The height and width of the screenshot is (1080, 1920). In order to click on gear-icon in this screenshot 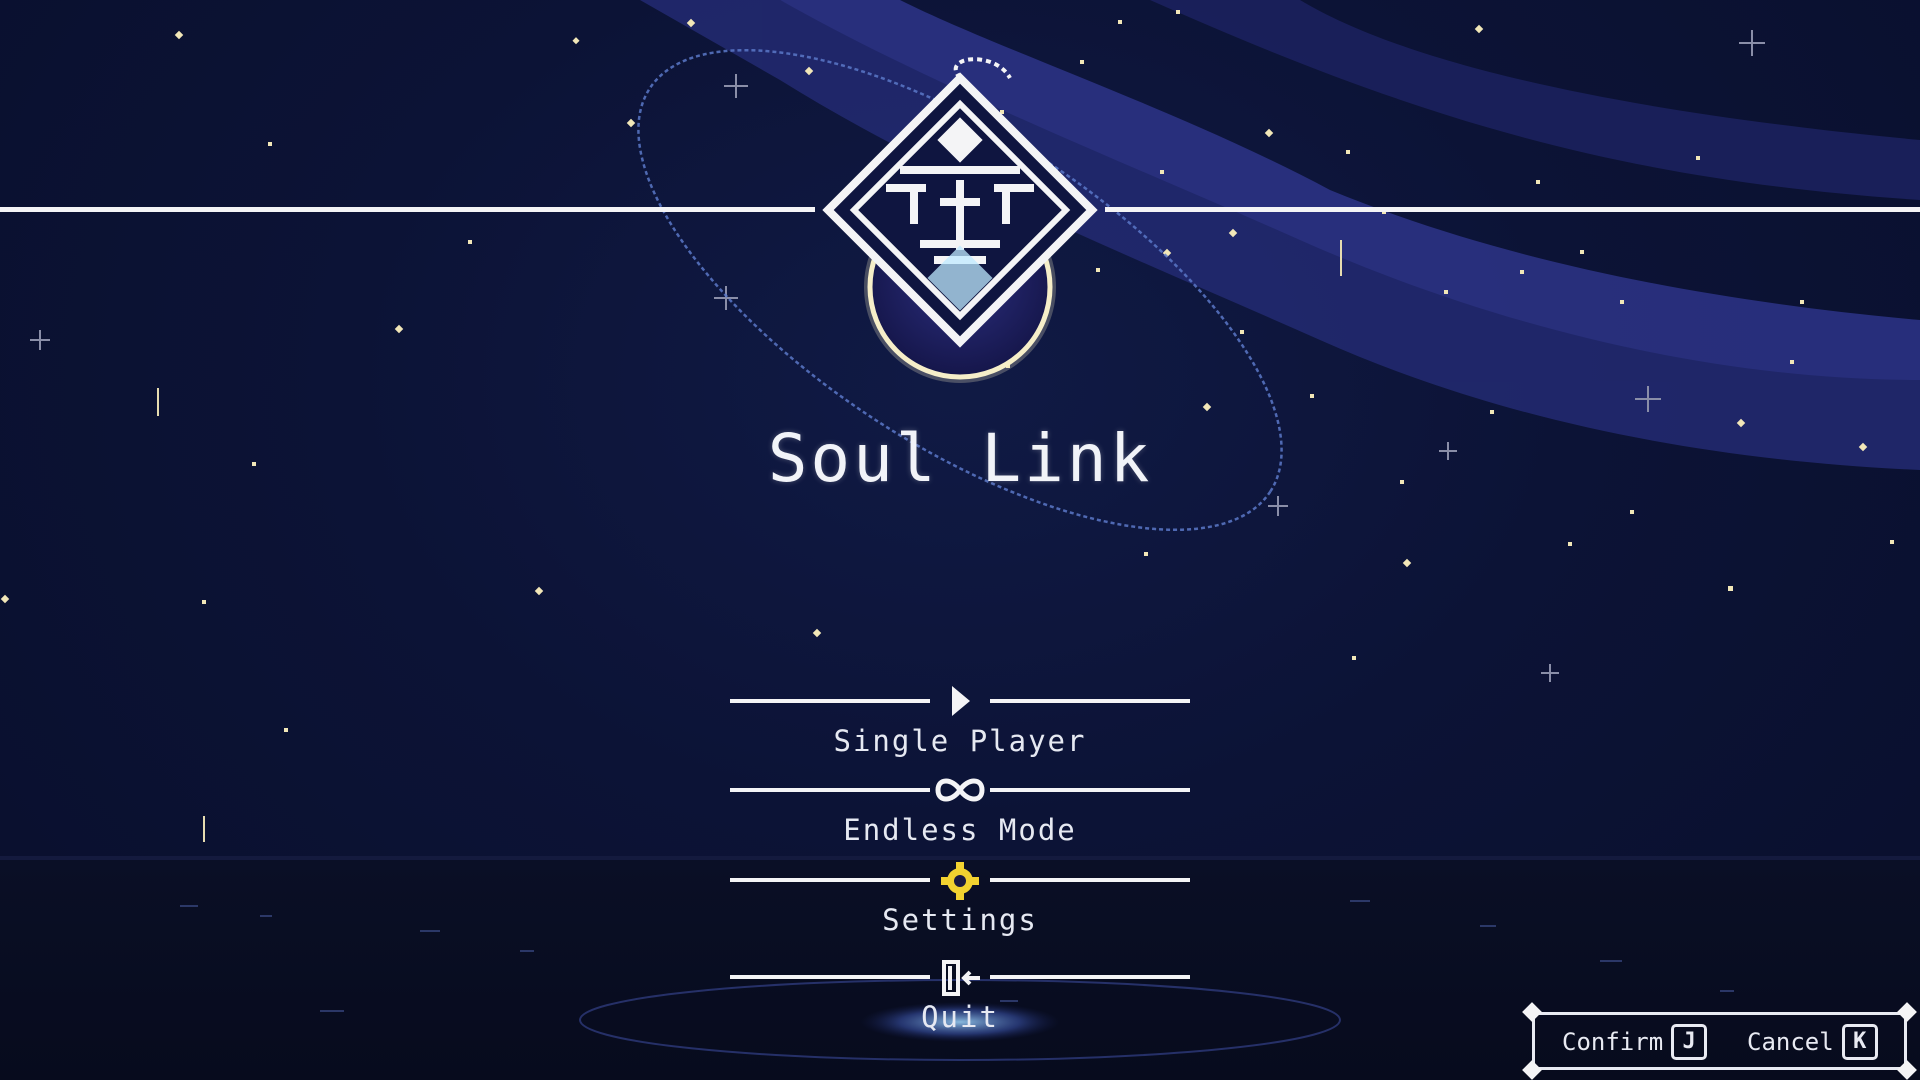, I will do `click(960, 880)`.